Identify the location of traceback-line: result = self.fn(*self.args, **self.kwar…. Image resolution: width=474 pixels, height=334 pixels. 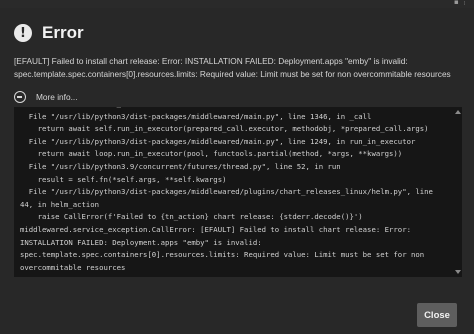
(123, 179).